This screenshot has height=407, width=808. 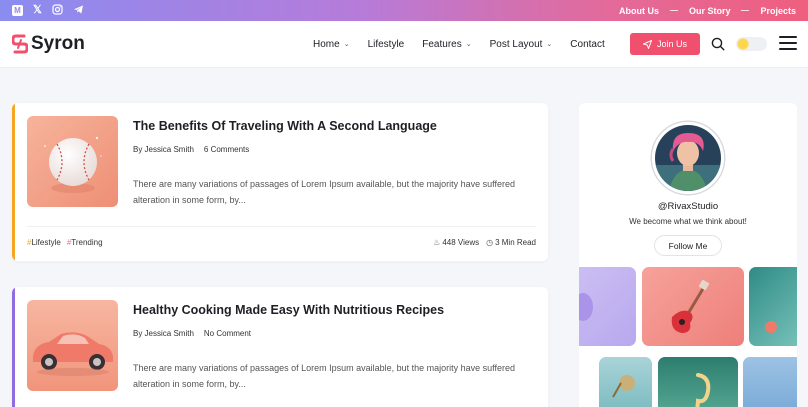 I want to click on avatar, so click(x=688, y=158).